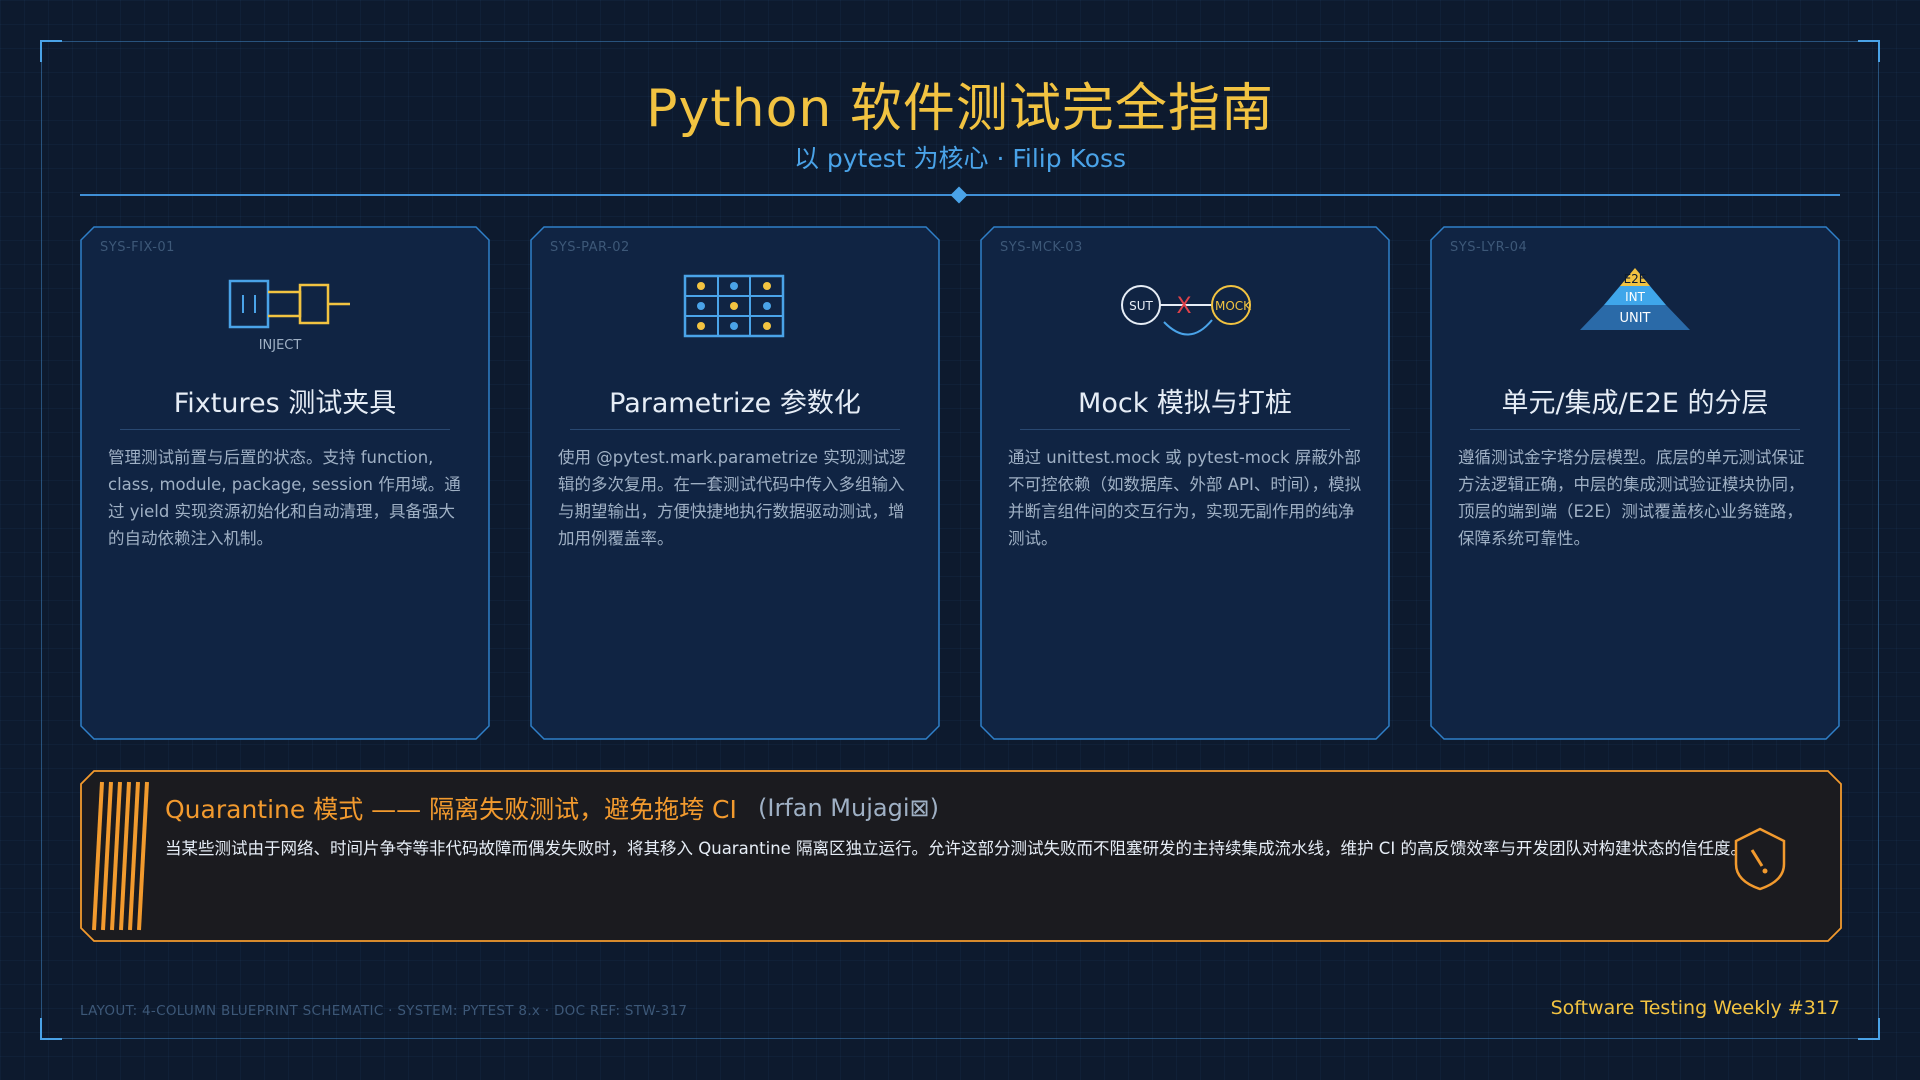 The height and width of the screenshot is (1080, 1920). I want to click on svg-text: SUT, so click(1141, 306).